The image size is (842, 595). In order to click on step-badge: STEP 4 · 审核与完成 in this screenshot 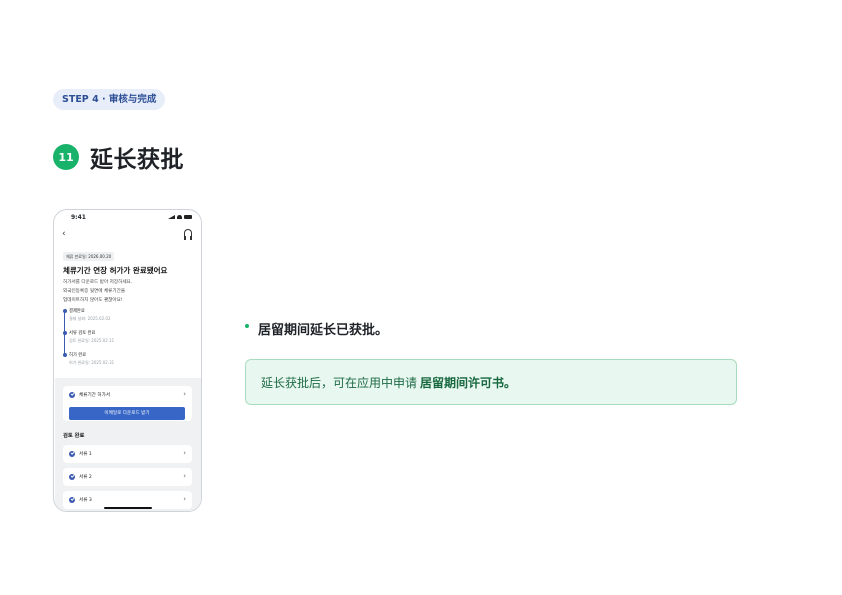, I will do `click(109, 99)`.